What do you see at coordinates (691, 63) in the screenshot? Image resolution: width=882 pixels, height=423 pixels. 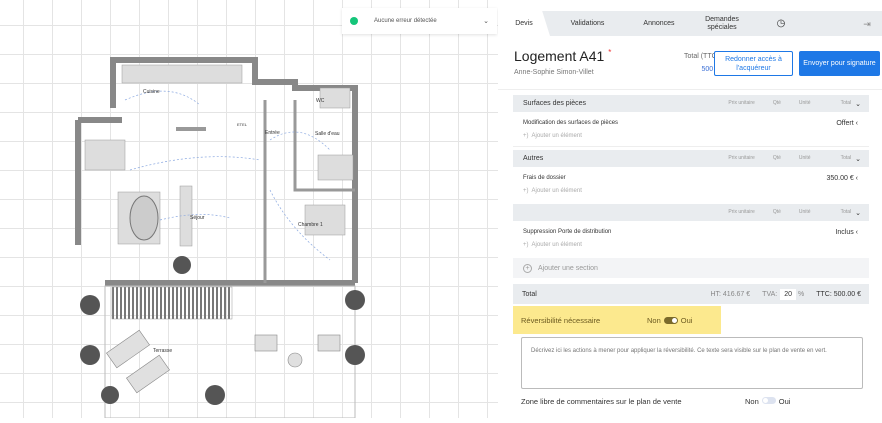 I see `total-ttc: Total (TTC) 500 €` at bounding box center [691, 63].